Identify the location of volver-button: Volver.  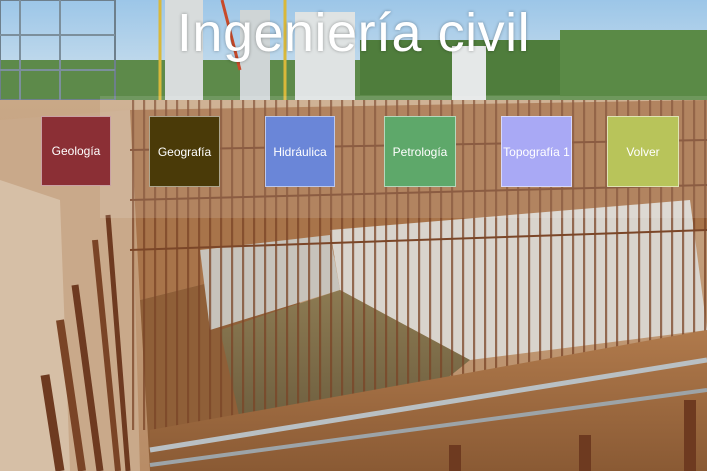
(643, 151).